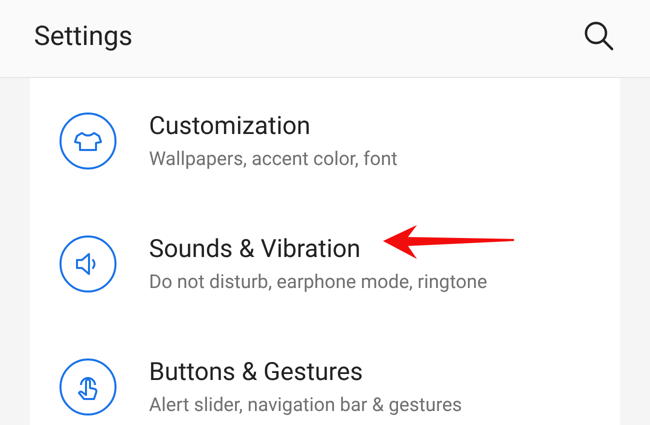  I want to click on setting-title: Customization, so click(273, 126).